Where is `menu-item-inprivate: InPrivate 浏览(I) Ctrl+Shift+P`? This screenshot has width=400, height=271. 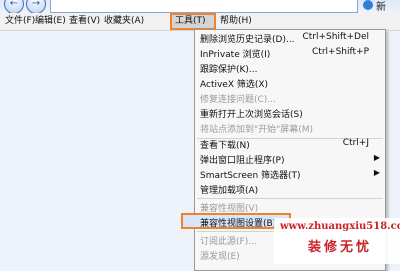 menu-item-inprivate: InPrivate 浏览(I) Ctrl+Shift+P is located at coordinates (290, 53).